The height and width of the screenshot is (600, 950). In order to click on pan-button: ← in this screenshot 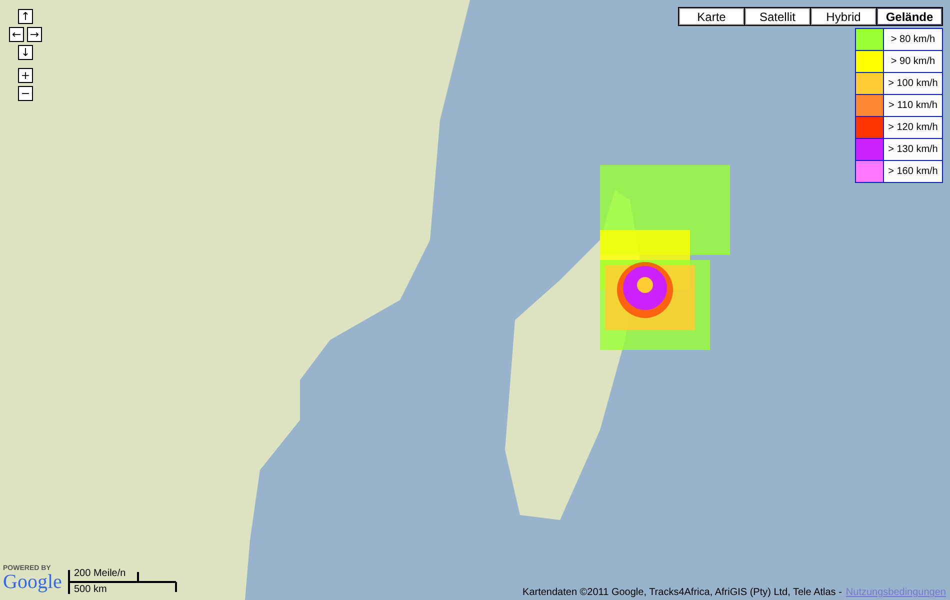, I will do `click(16, 34)`.